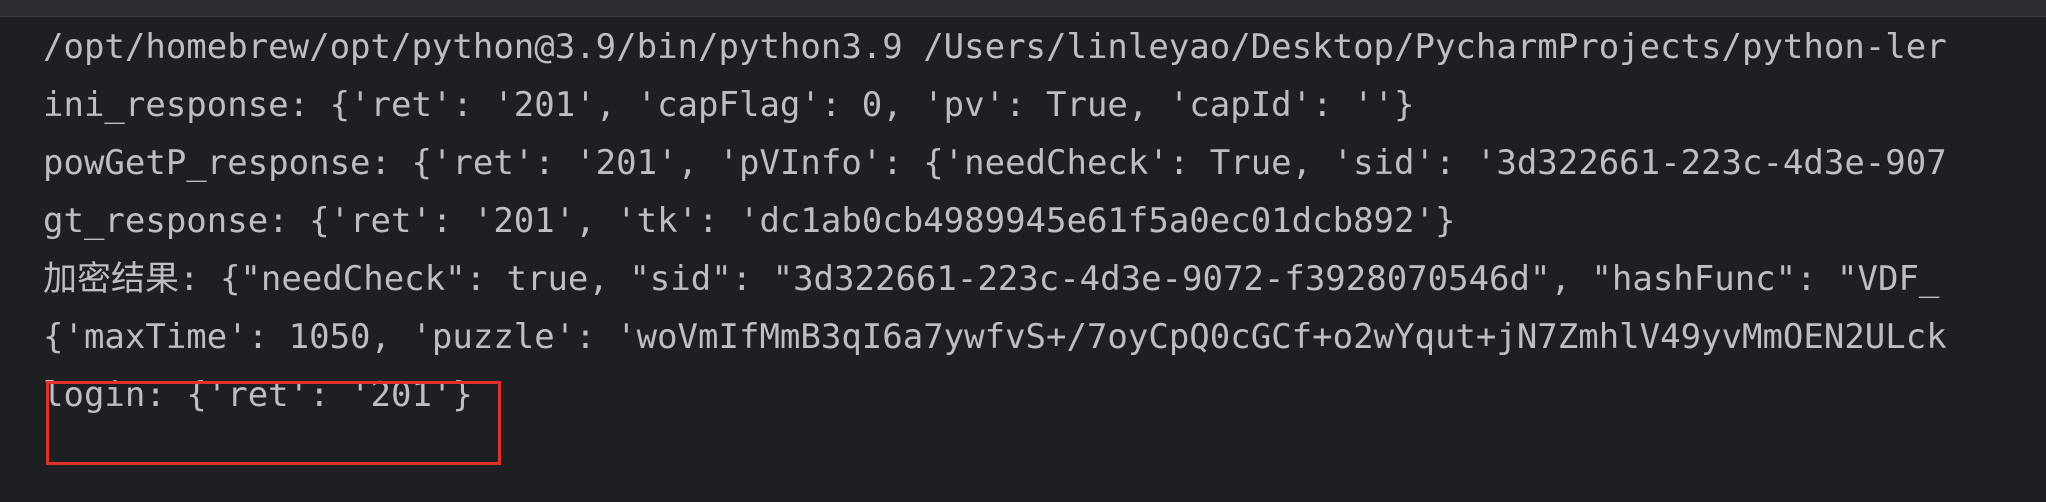 The width and height of the screenshot is (2046, 502). What do you see at coordinates (1023, 8) in the screenshot?
I see `tool-window-header` at bounding box center [1023, 8].